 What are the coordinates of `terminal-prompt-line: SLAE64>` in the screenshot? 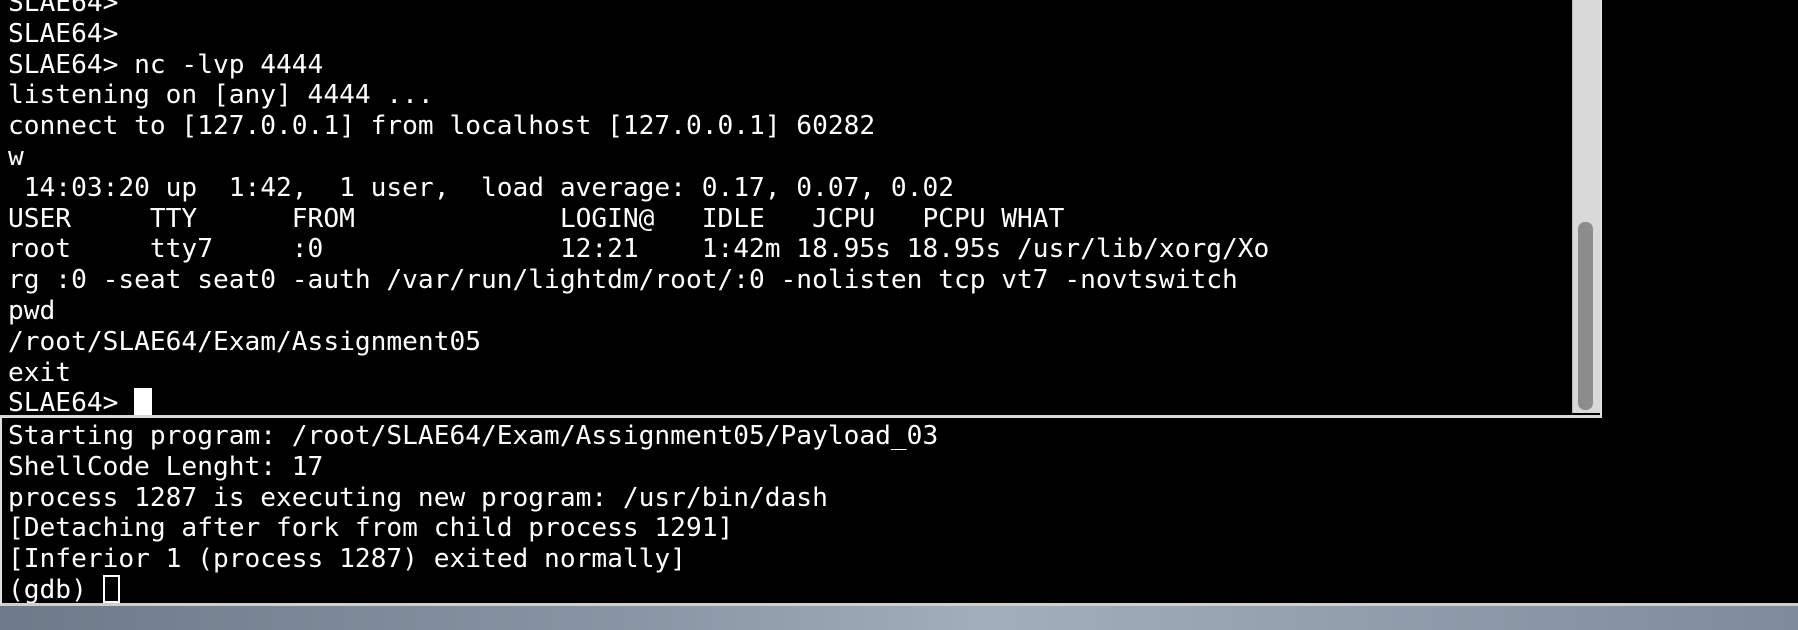 It's located at (638, 403).